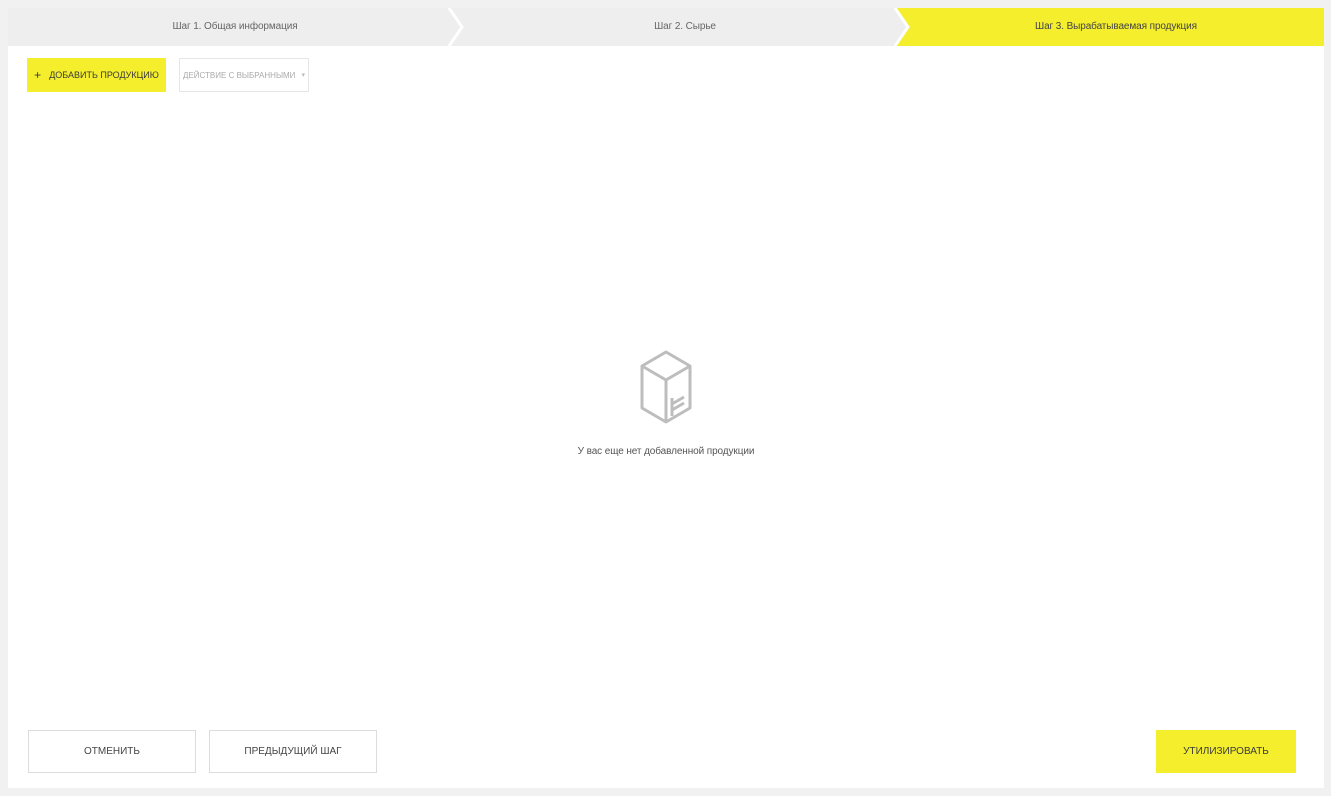 The height and width of the screenshot is (796, 1331). I want to click on step-1: Шаг 1. Общая информация, so click(235, 27).